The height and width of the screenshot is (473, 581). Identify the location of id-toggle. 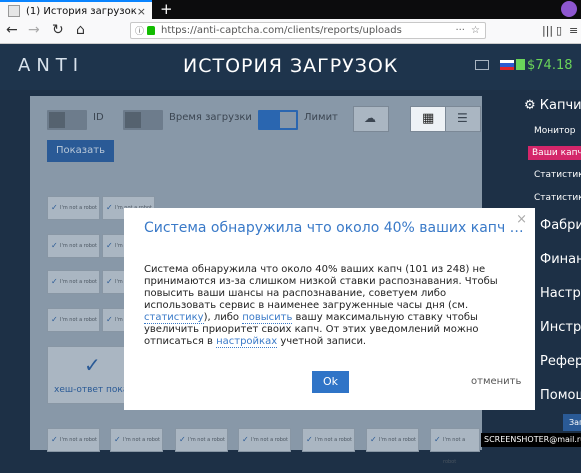
(67, 120).